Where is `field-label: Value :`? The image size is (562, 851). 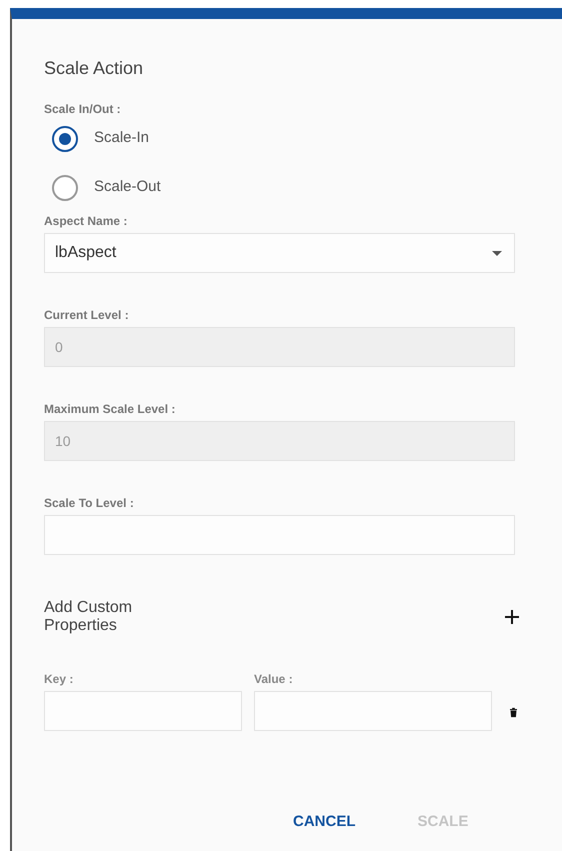
field-label: Value : is located at coordinates (274, 679).